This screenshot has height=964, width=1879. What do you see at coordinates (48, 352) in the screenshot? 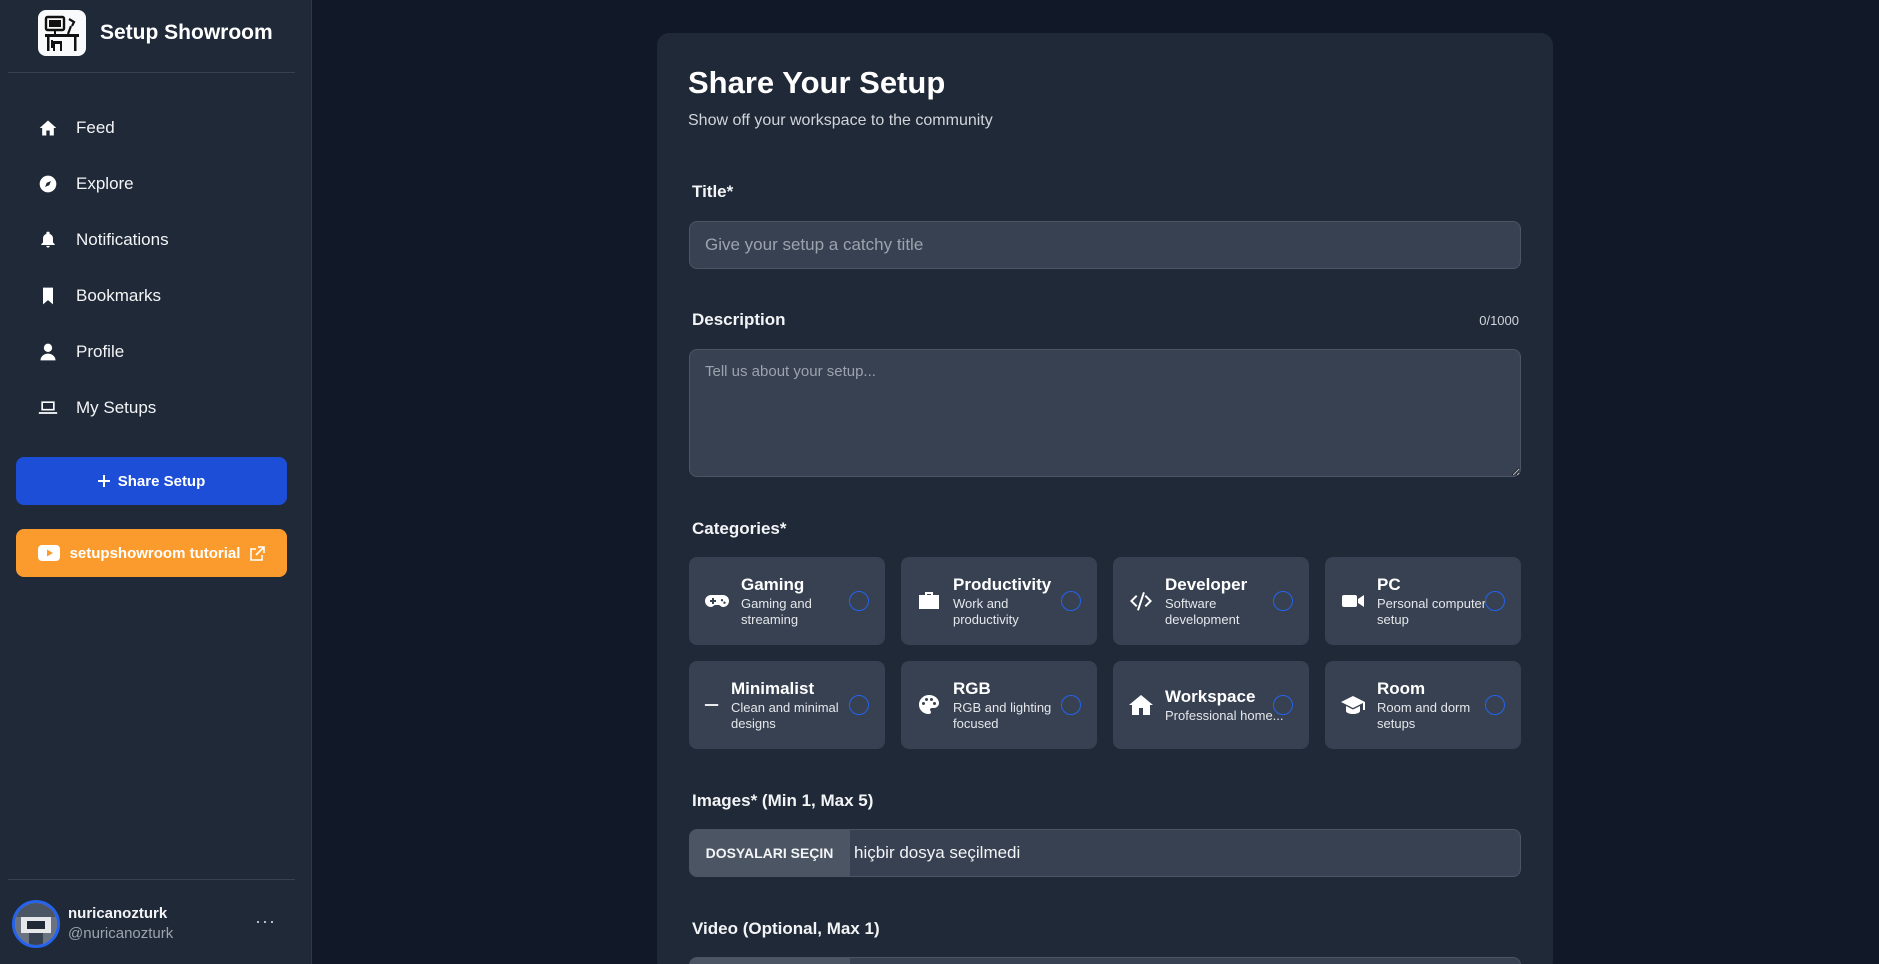
I see `user-icon` at bounding box center [48, 352].